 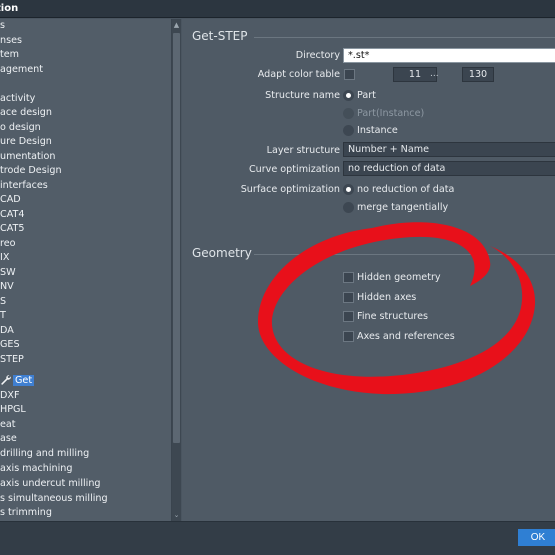 I want to click on tree-item: STEP, so click(x=12, y=360).